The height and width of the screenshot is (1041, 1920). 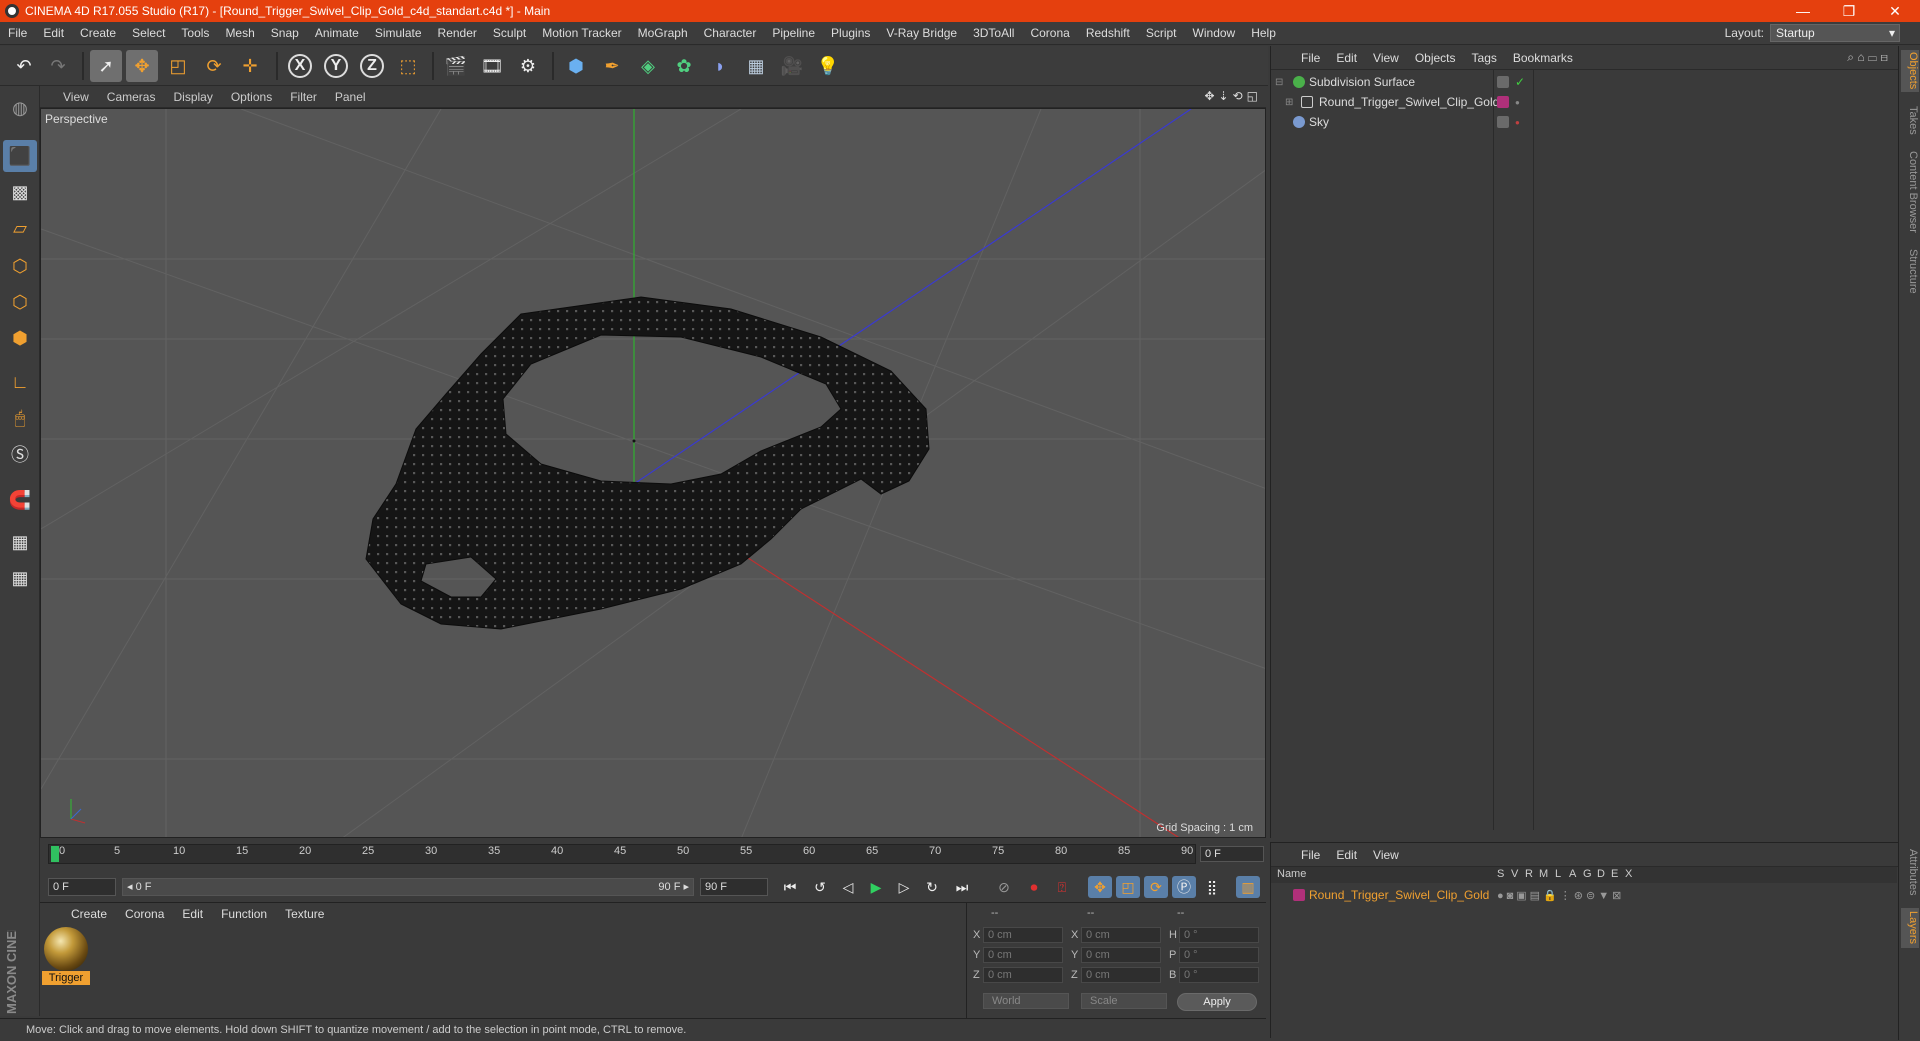 What do you see at coordinates (1584, 82) in the screenshot?
I see `object-row-subdivision-surface: ⊟ Subdivision Surface ✓` at bounding box center [1584, 82].